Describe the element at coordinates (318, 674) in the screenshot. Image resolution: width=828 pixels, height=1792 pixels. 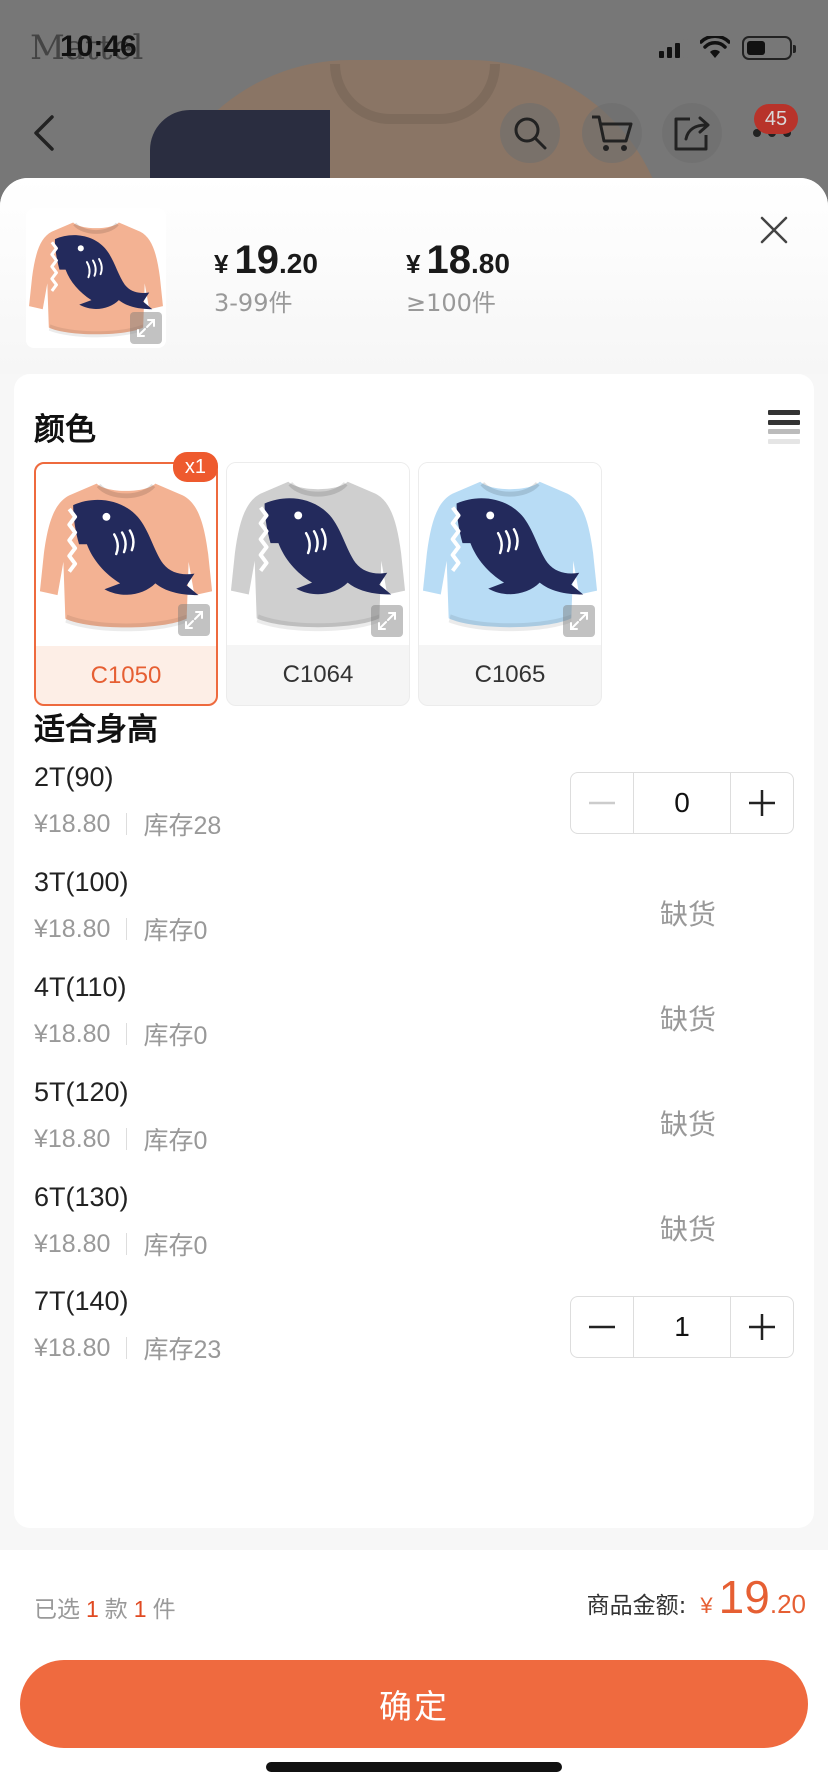
I see `swatch-code: C1064` at that location.